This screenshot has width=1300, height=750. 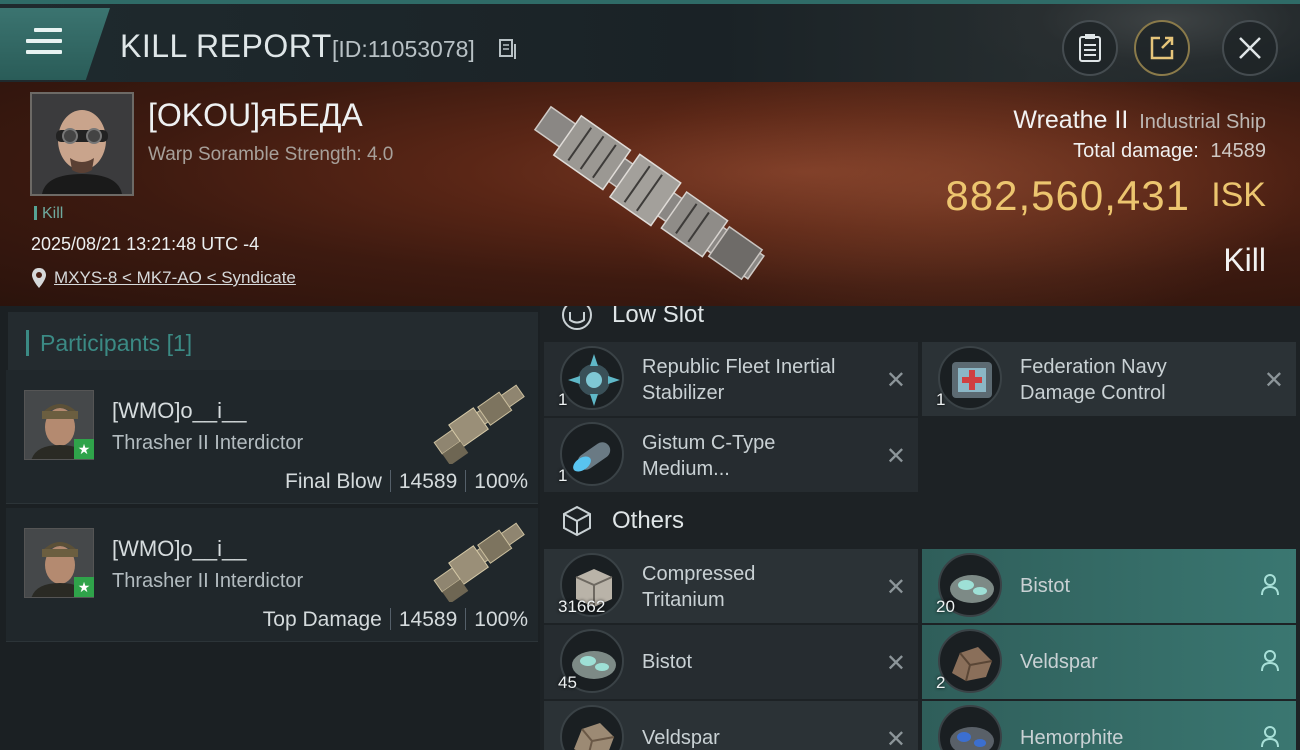 I want to click on participant-stats: Final Blow 14589 100%, so click(x=406, y=482).